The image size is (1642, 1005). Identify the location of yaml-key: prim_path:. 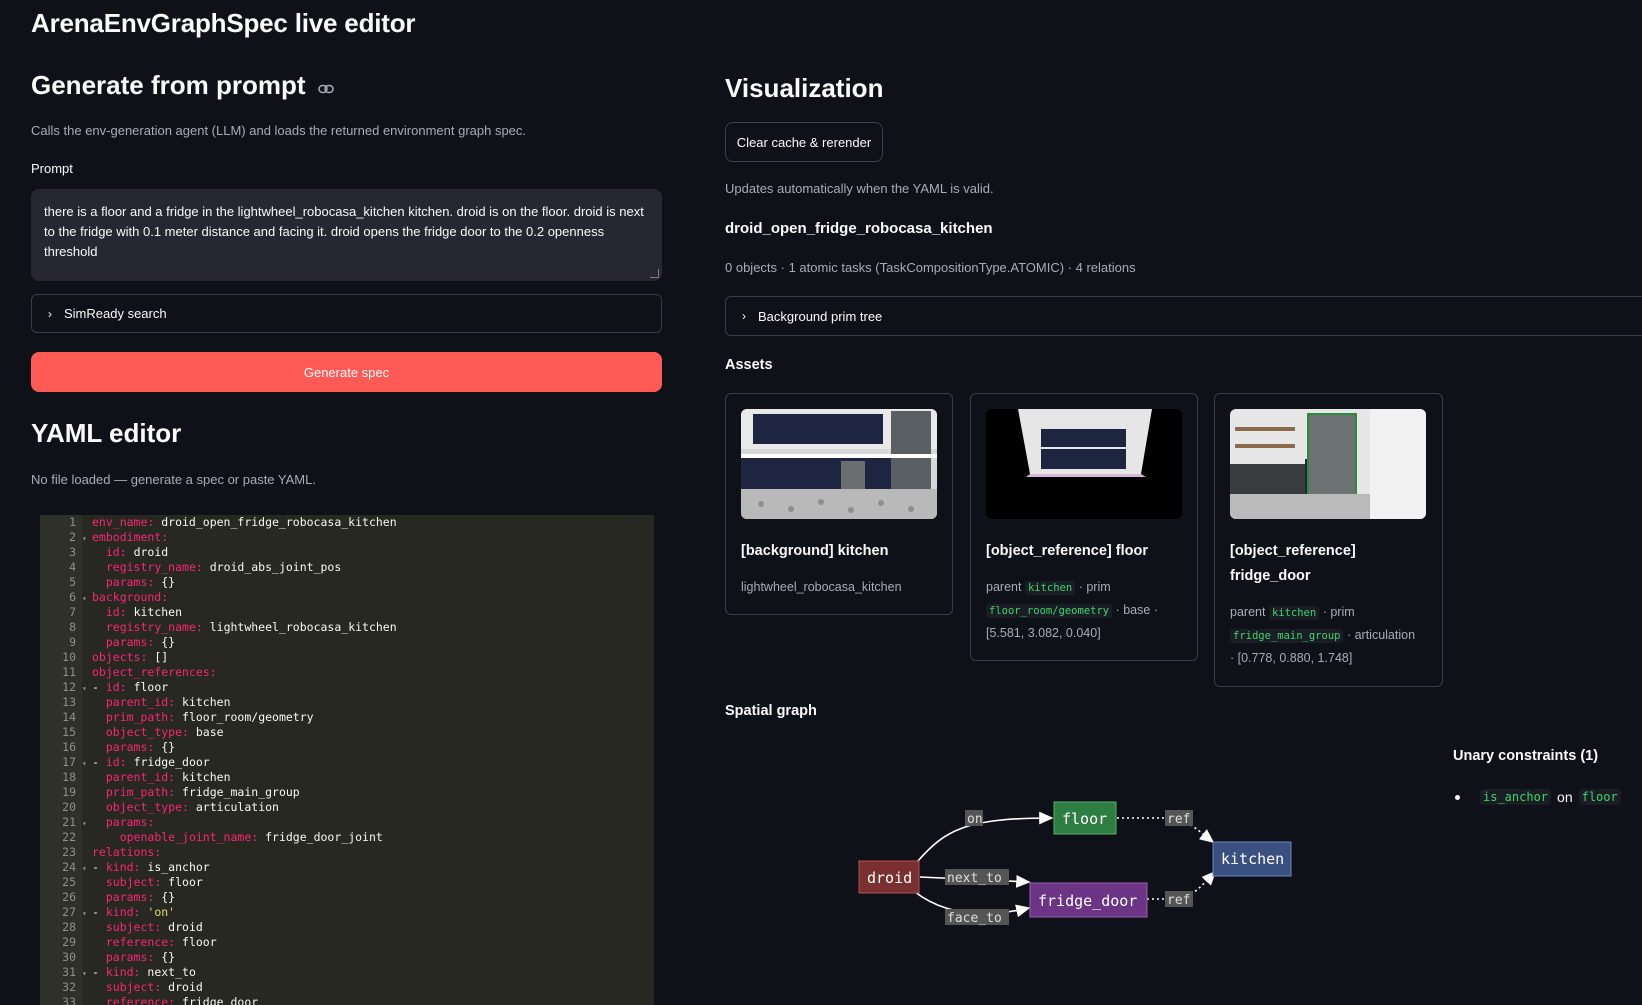
(140, 792).